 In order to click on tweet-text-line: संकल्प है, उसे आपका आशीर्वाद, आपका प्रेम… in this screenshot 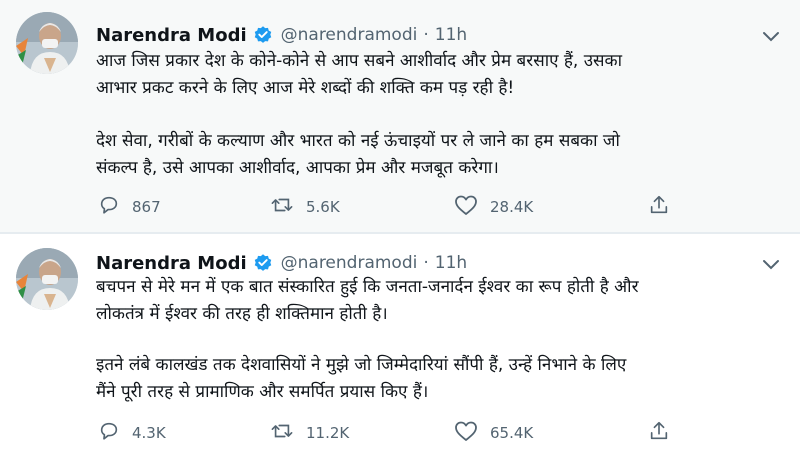, I will do `click(297, 168)`.